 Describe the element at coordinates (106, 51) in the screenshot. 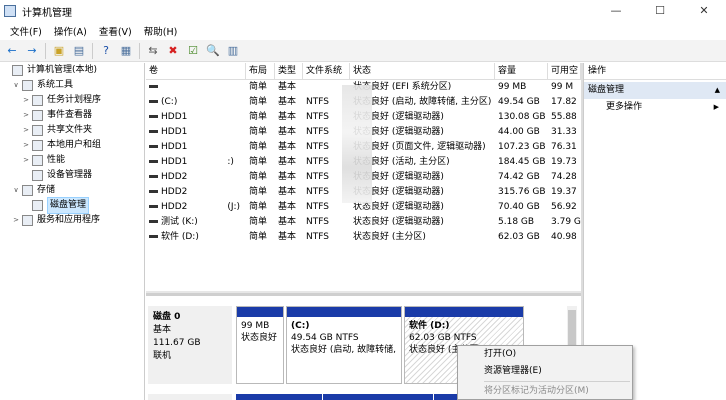

I see `help-icon: ?` at that location.